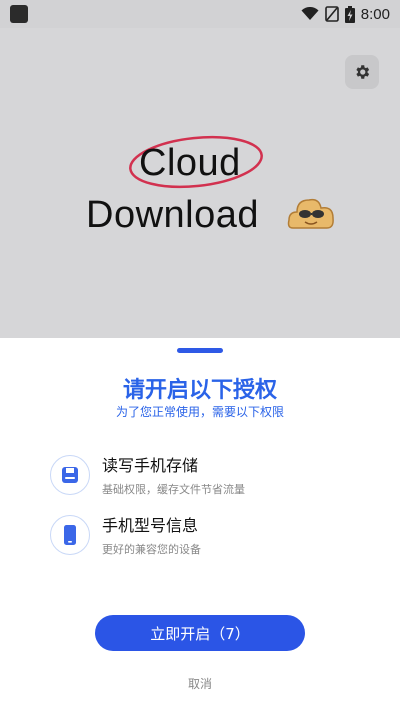 Image resolution: width=400 pixels, height=711 pixels. Describe the element at coordinates (310, 13) in the screenshot. I see `wifi-icon` at that location.